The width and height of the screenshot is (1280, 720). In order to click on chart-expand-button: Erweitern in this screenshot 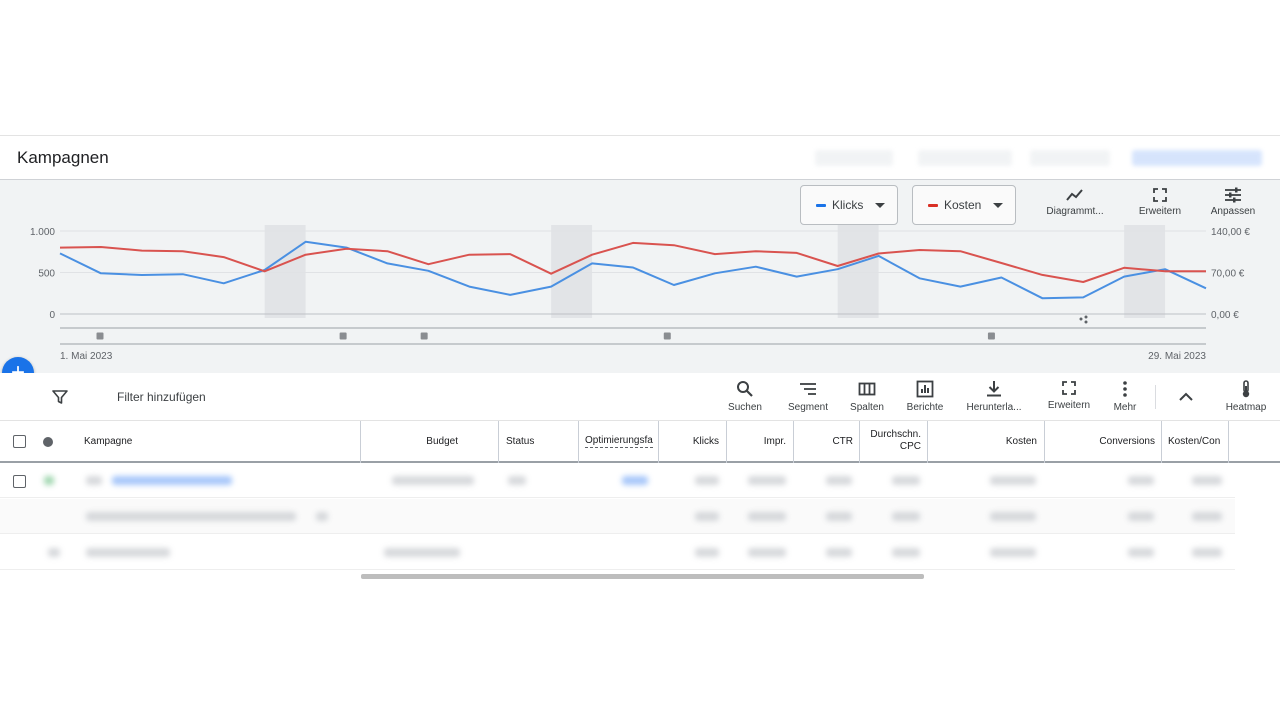, I will do `click(1160, 202)`.